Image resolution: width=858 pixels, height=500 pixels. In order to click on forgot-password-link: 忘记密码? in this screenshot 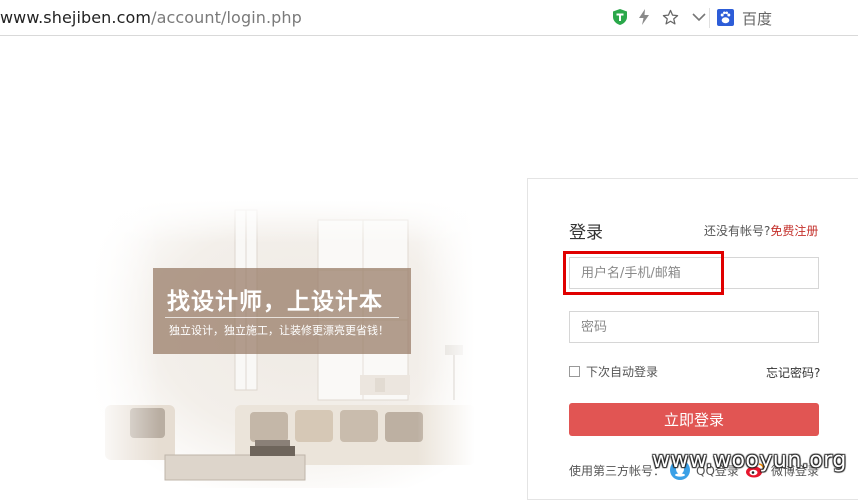, I will do `click(793, 372)`.